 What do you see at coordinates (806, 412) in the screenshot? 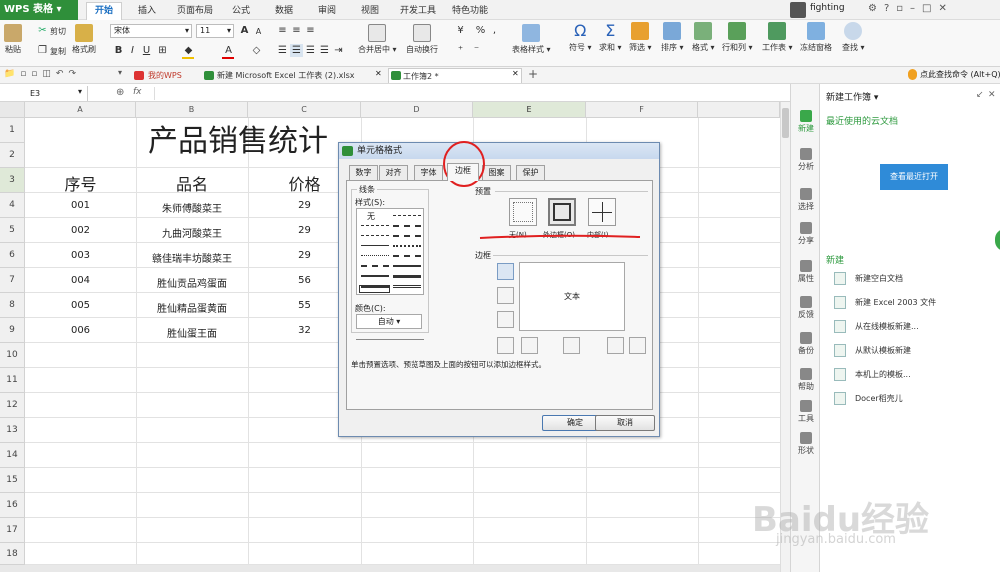
I see `side-tool-8: 工具` at bounding box center [806, 412].